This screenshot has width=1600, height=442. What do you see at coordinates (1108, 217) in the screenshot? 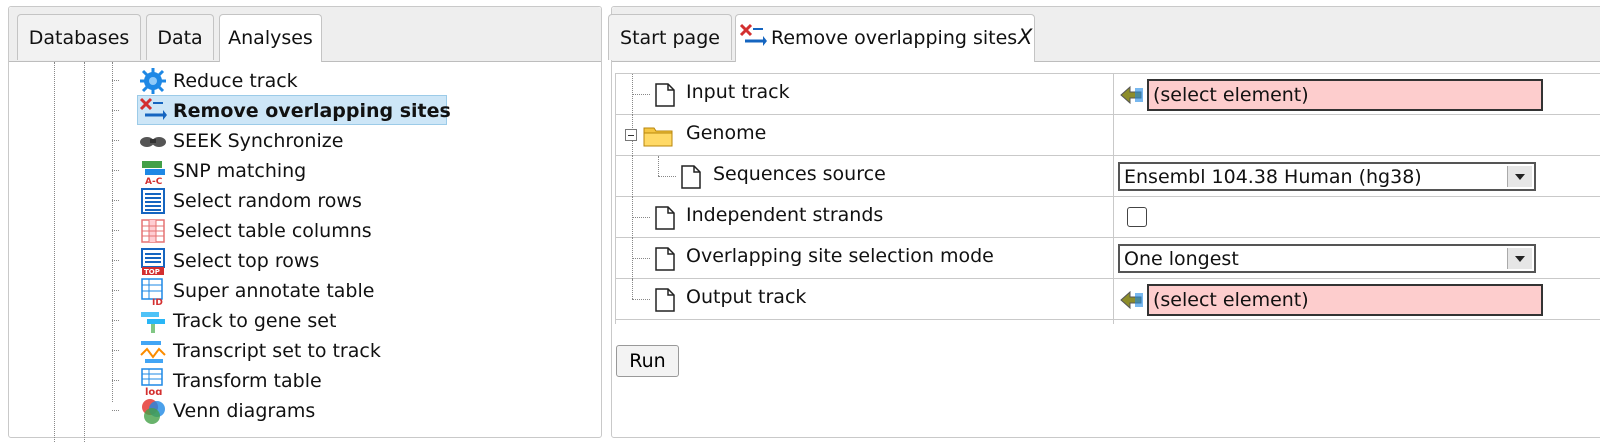
I see `param-row-independent-strands: Independent strands` at bounding box center [1108, 217].